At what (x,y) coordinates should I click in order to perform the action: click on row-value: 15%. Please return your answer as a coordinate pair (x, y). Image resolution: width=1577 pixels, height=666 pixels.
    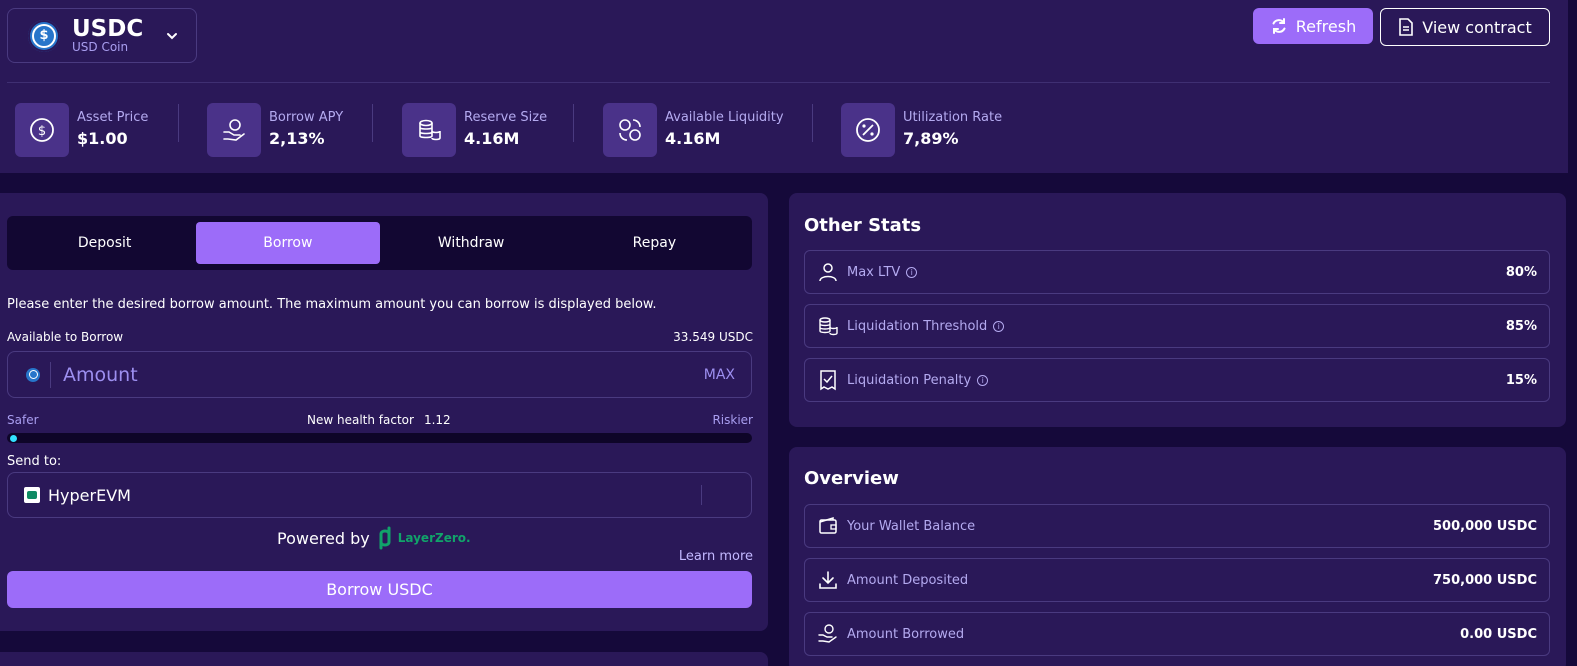
    Looking at the image, I should click on (1521, 380).